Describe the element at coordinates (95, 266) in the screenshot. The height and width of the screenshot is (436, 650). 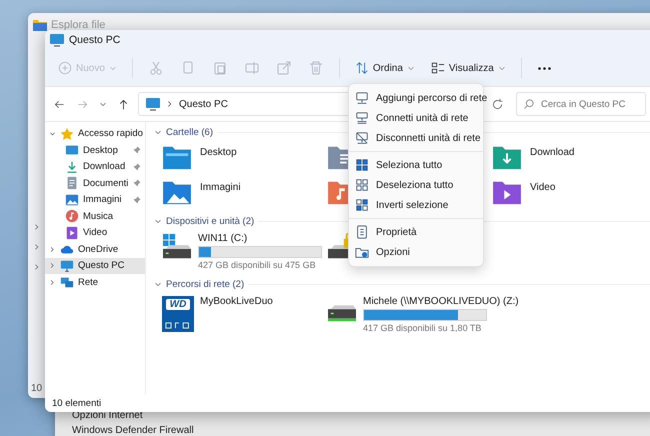
I see `sidebar-item: Questo PC` at that location.